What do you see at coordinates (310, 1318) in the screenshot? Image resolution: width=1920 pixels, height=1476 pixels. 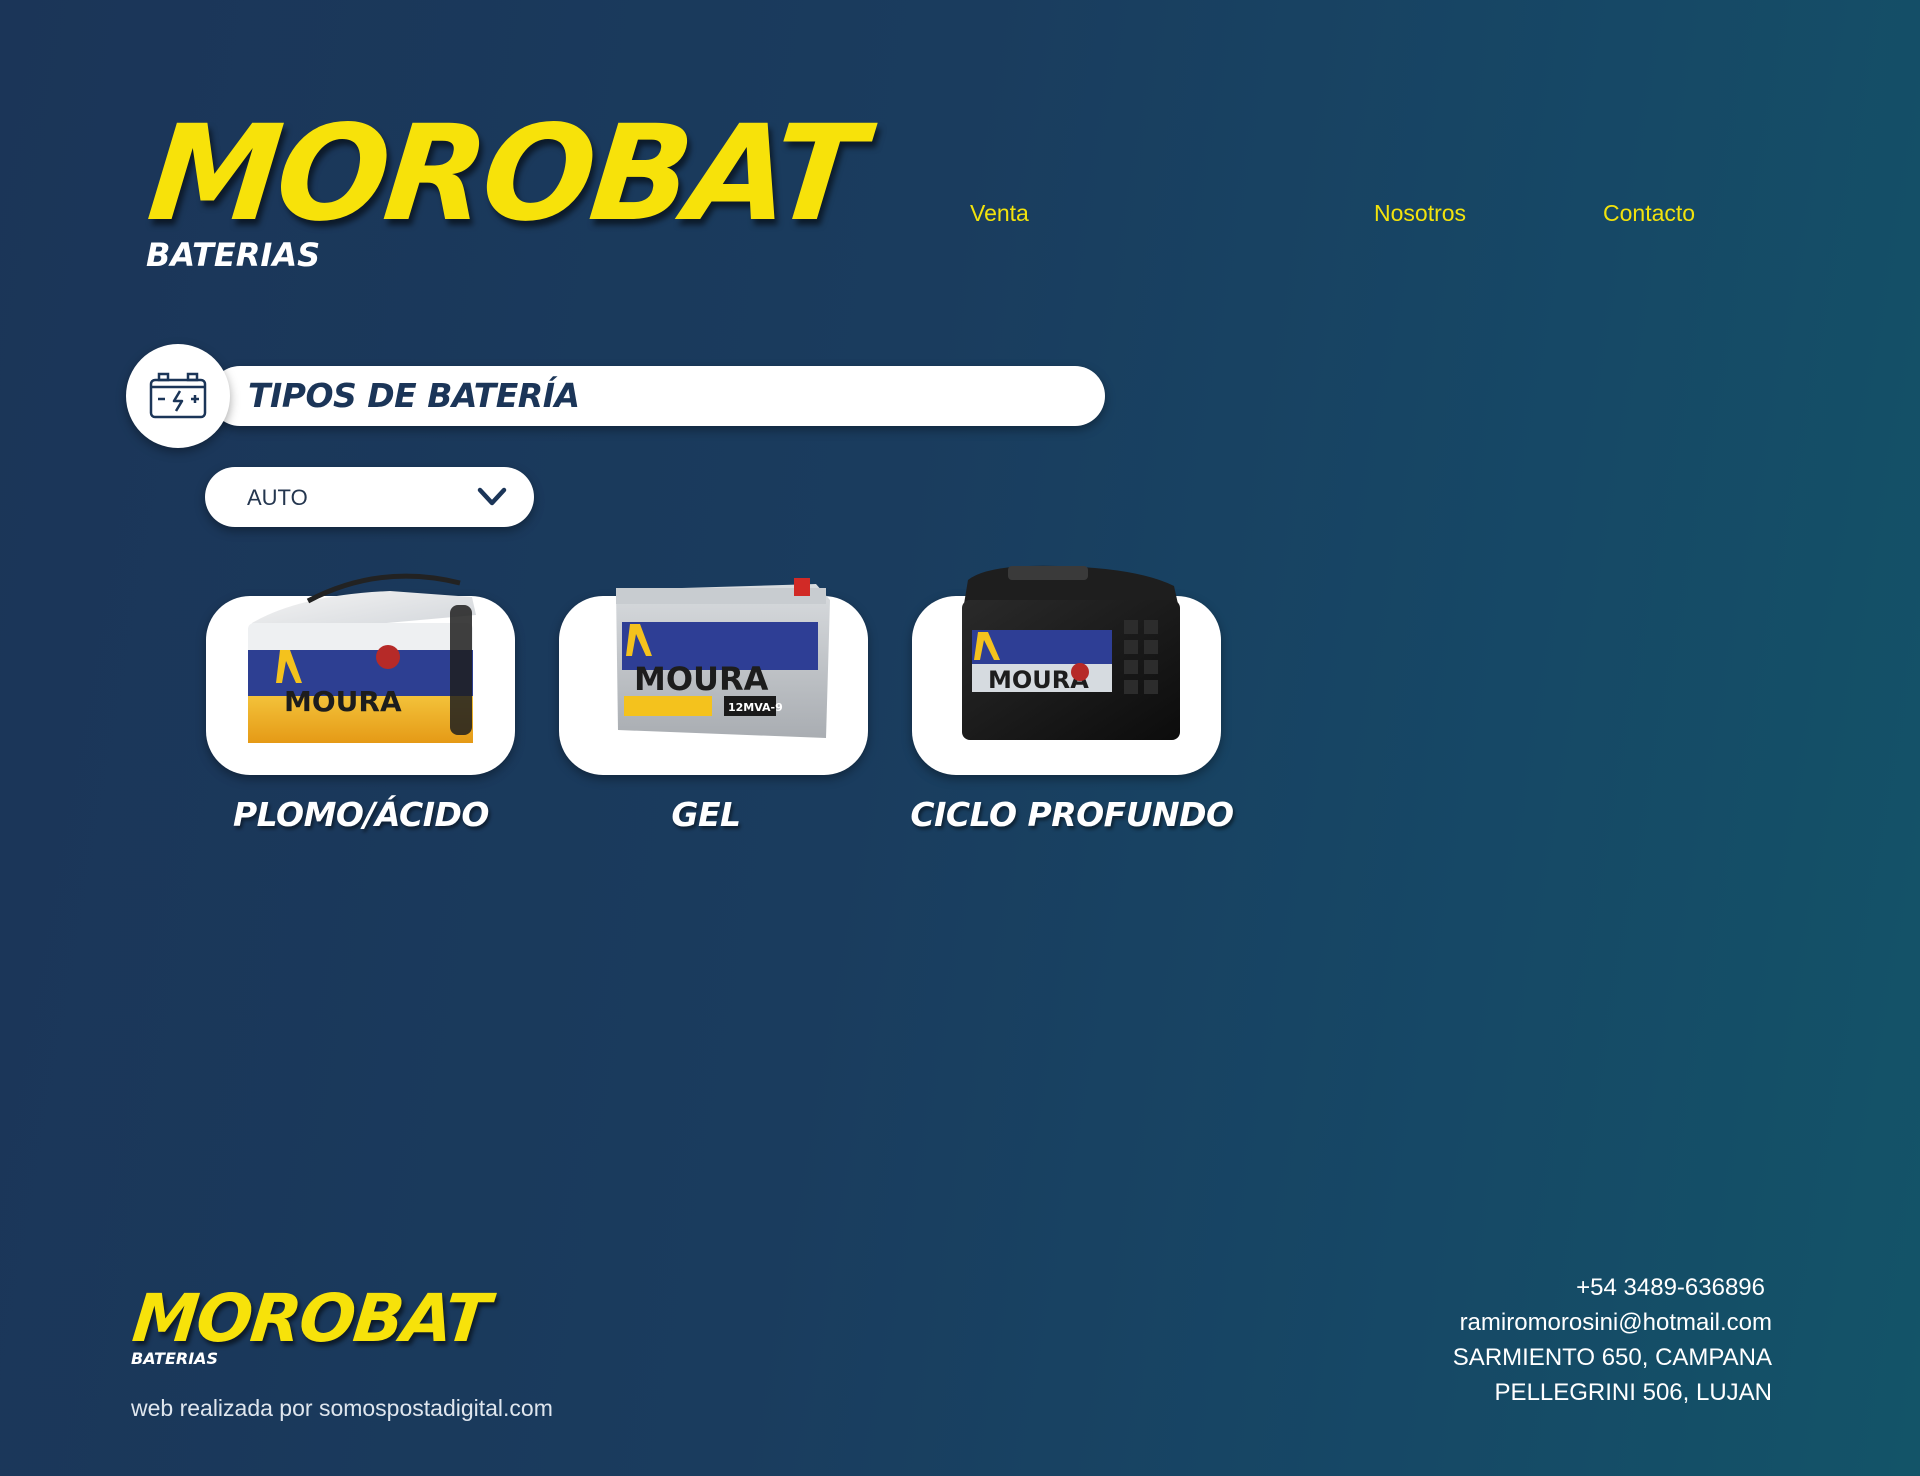 I see `footer-logo-brand: MOROBAT` at bounding box center [310, 1318].